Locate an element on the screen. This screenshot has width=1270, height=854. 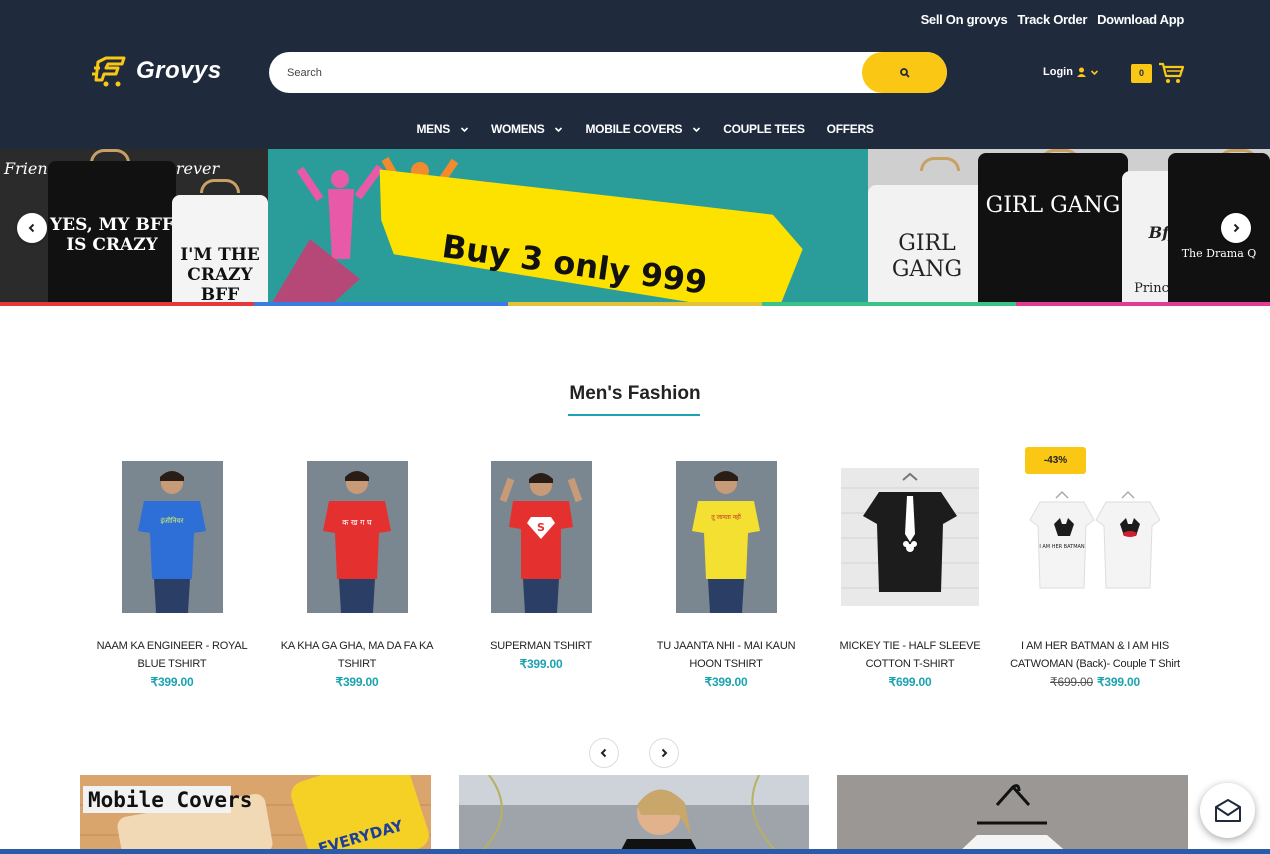
category-tile-mobile-covers: Mobile Covers EVERYDAY is located at coordinates (255, 814).